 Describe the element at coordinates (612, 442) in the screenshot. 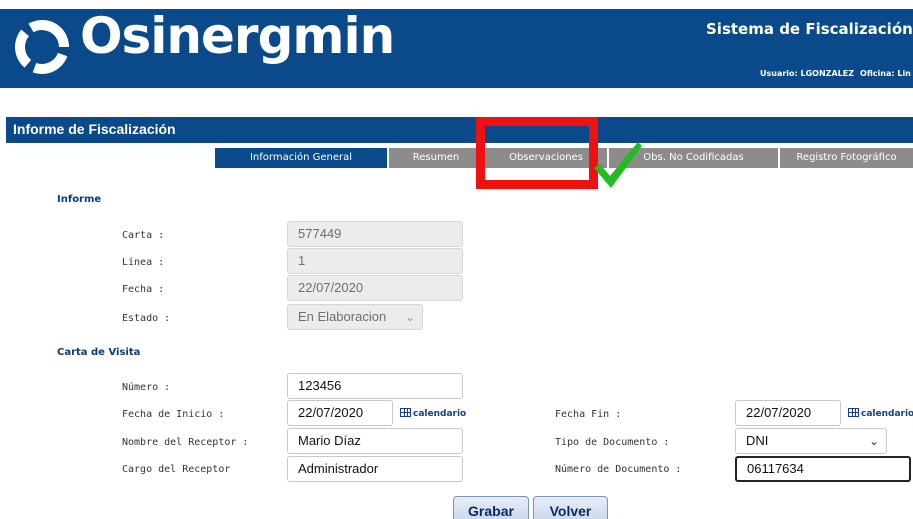

I see `tipo-documento-label: Tipo de Documento :` at that location.